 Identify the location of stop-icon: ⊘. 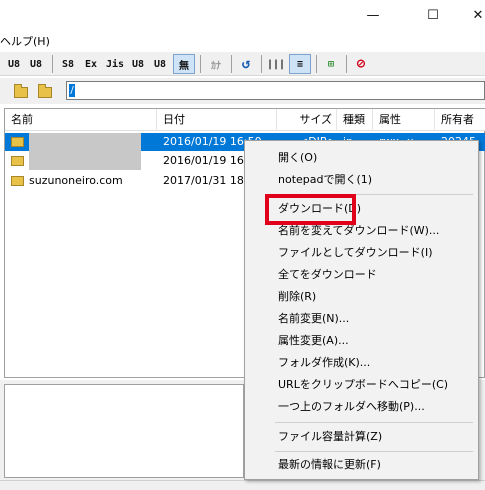
(361, 64).